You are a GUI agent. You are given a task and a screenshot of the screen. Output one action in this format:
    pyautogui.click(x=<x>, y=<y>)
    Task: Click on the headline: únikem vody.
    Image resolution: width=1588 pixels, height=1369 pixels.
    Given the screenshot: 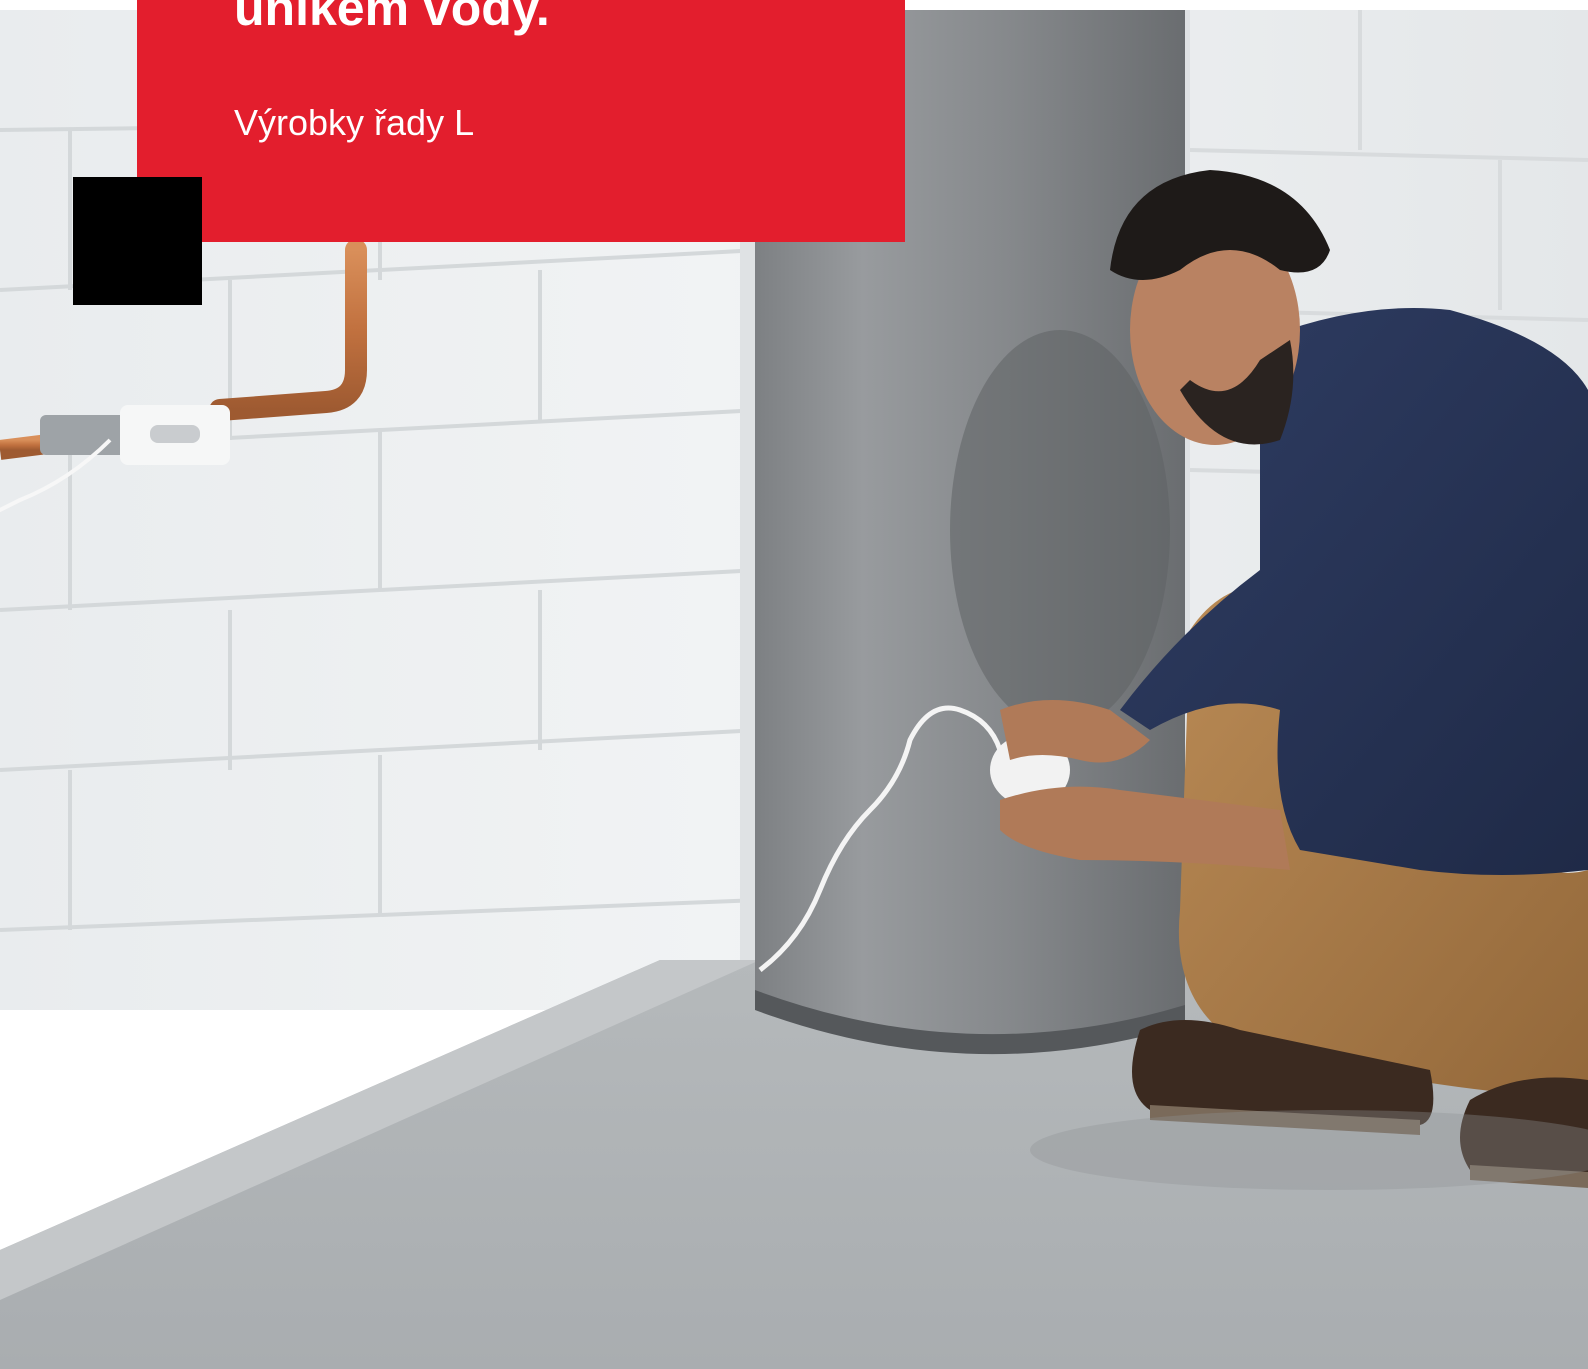 What is the action you would take?
    pyautogui.click(x=392, y=18)
    